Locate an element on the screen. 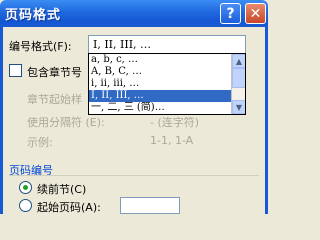 The width and height of the screenshot is (320, 240). help-icon: ? is located at coordinates (230, 13).